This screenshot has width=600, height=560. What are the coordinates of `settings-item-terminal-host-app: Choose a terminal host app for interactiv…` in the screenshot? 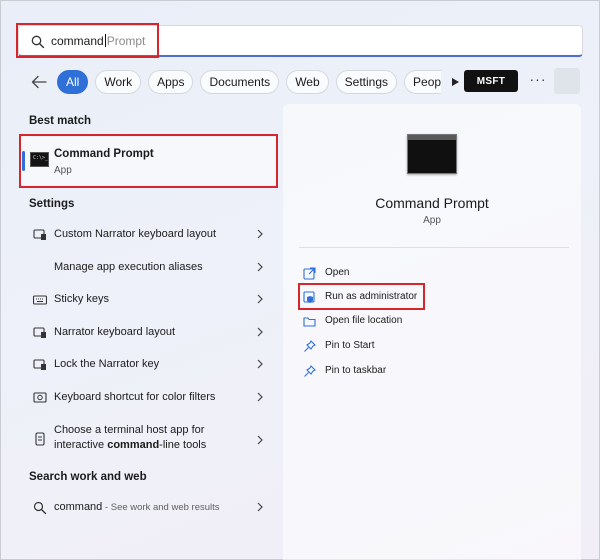 It's located at (149, 440).